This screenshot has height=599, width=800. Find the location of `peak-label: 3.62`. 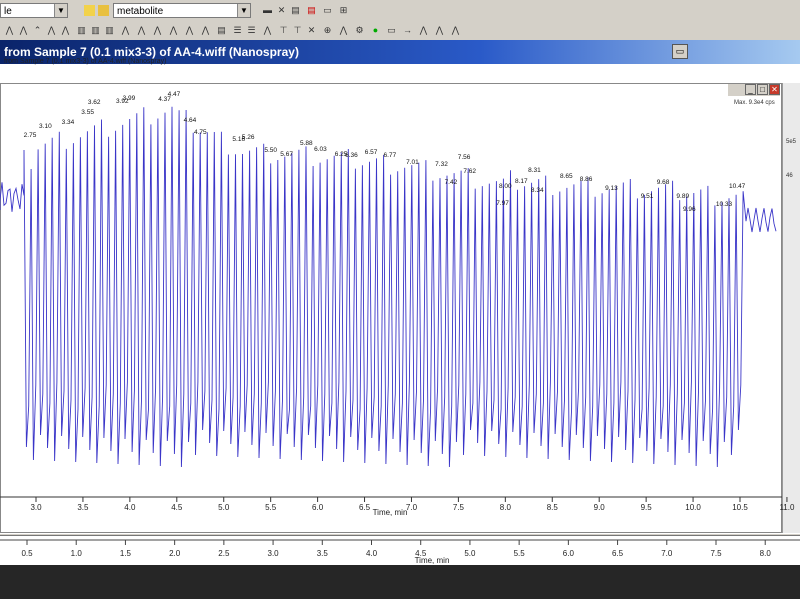

peak-label: 3.62 is located at coordinates (94, 102).